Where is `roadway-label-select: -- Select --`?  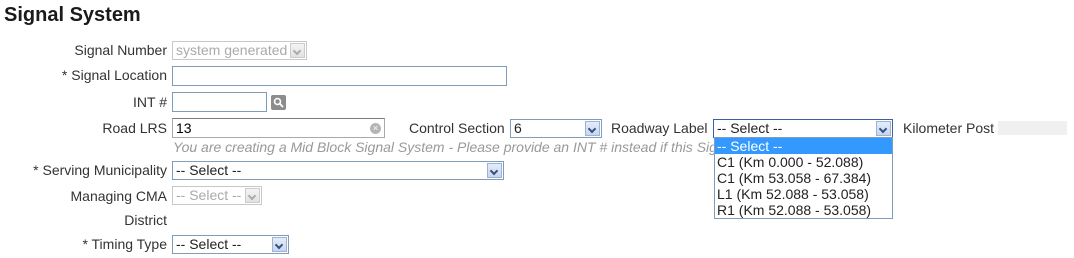
roadway-label-select: -- Select -- is located at coordinates (803, 128).